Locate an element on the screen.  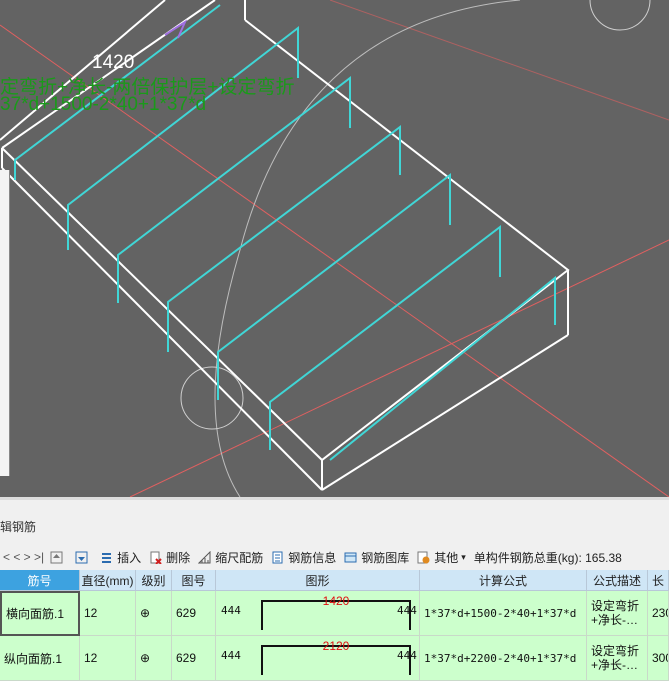
rebar-library-label: 钢筋图库 is located at coordinates (385, 557).